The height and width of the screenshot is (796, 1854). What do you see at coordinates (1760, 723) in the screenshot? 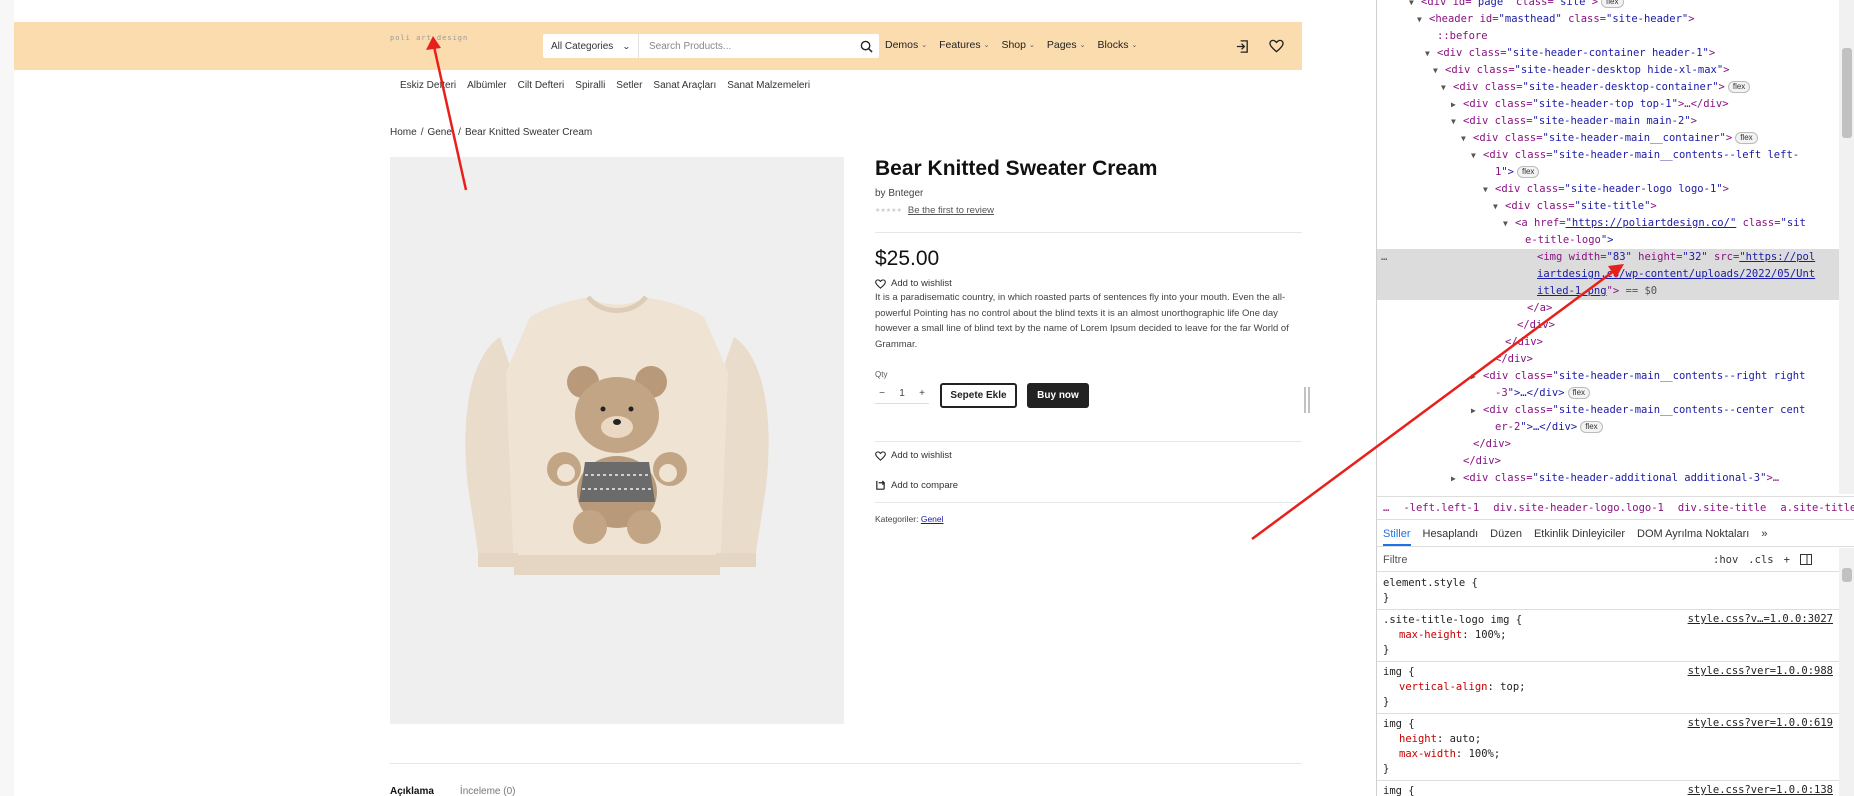
I see `css-source-link: style.css?ver=1.0.0:619` at bounding box center [1760, 723].